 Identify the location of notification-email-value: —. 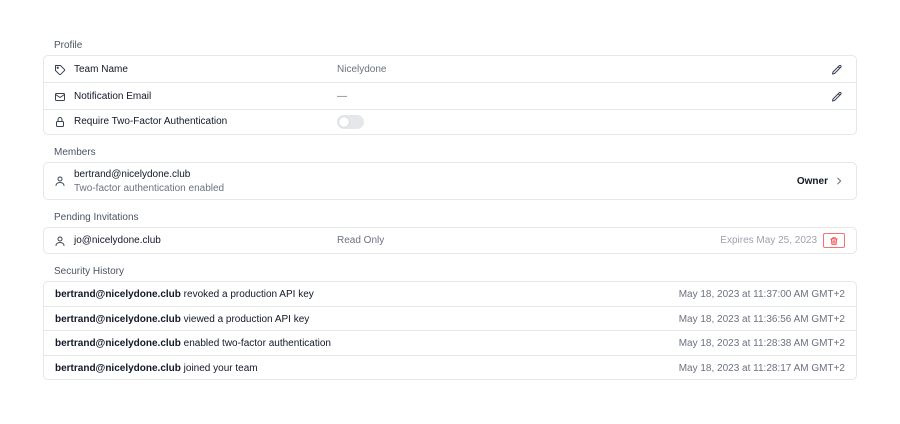
(342, 96).